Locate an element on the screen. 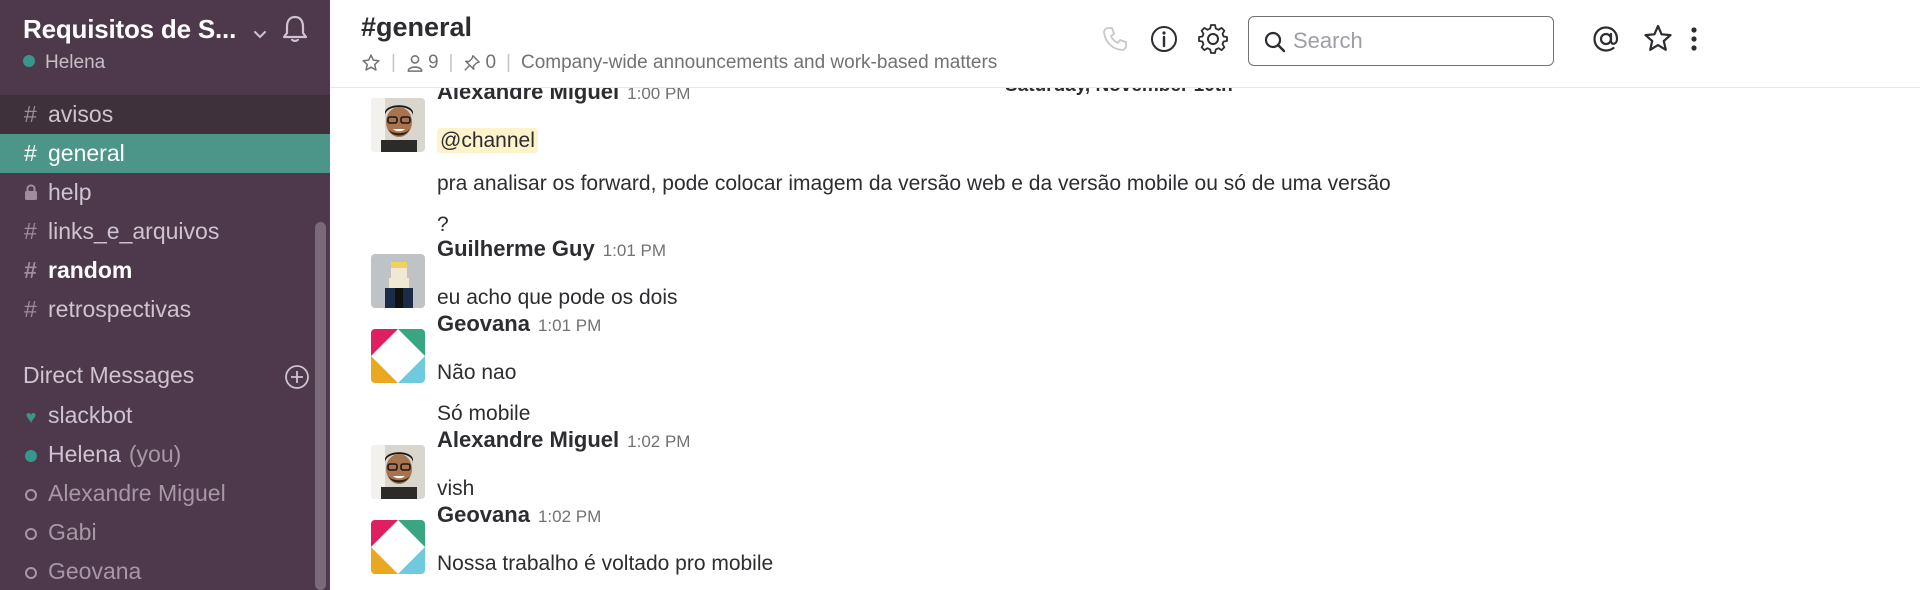  day-divider-label: Saturday, November 10th is located at coordinates (1119, 92).